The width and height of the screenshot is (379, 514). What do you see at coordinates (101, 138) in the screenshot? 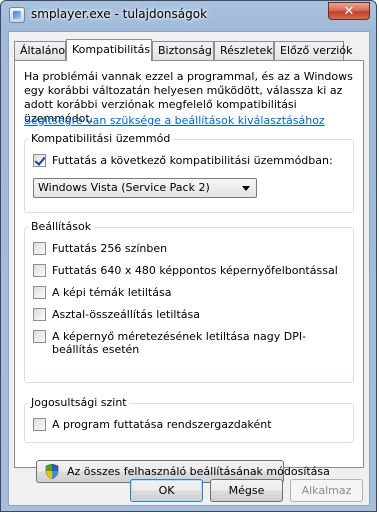
I see `compatibility-mode-group-label: Kompatibilitási üzemmód` at bounding box center [101, 138].